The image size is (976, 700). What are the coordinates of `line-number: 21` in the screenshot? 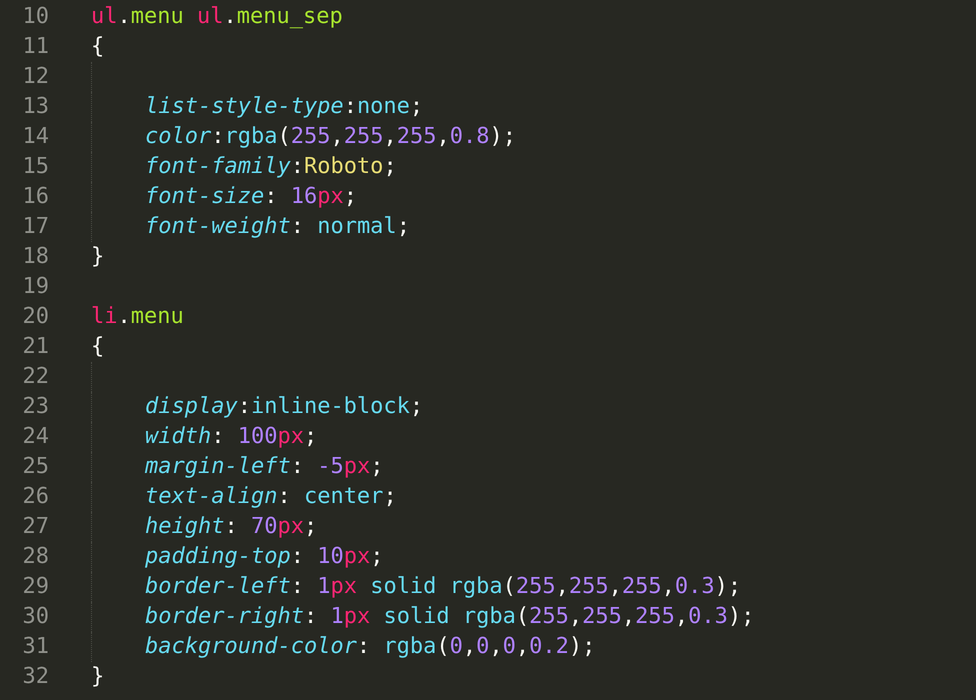 It's located at (35, 347).